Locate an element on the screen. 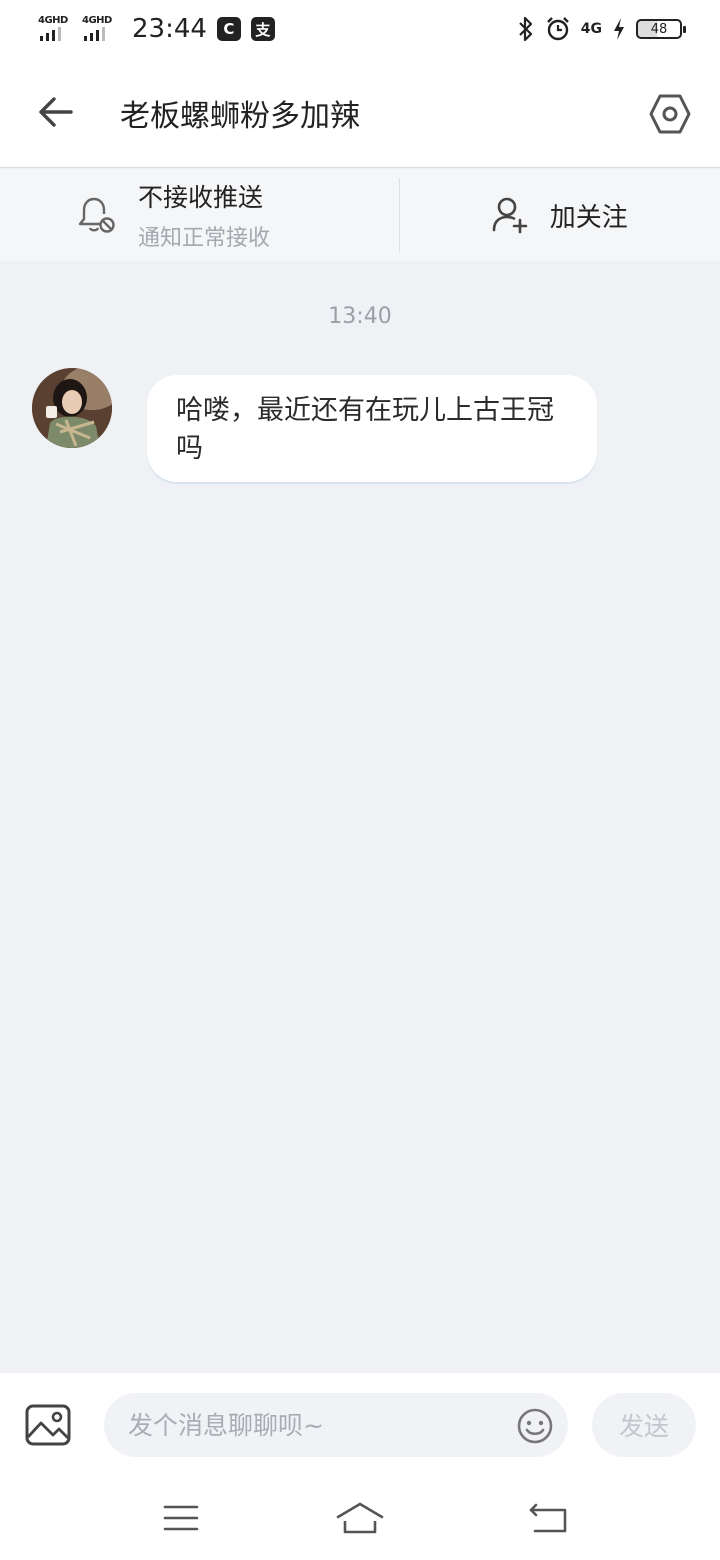 This screenshot has width=720, height=1560. back-button is located at coordinates (56, 112).